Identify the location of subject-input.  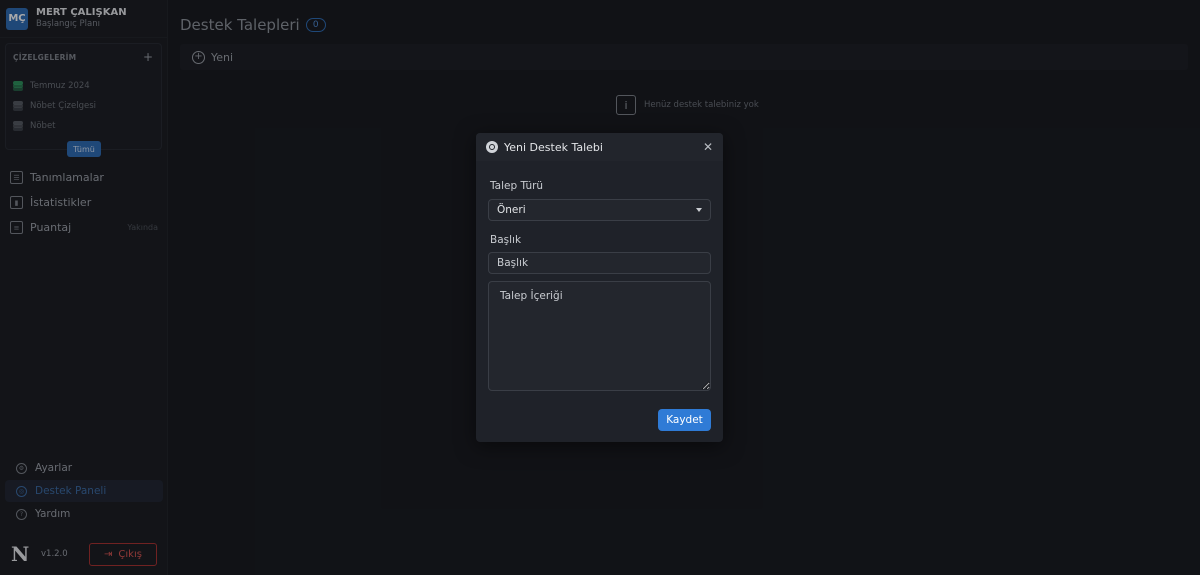
(599, 263).